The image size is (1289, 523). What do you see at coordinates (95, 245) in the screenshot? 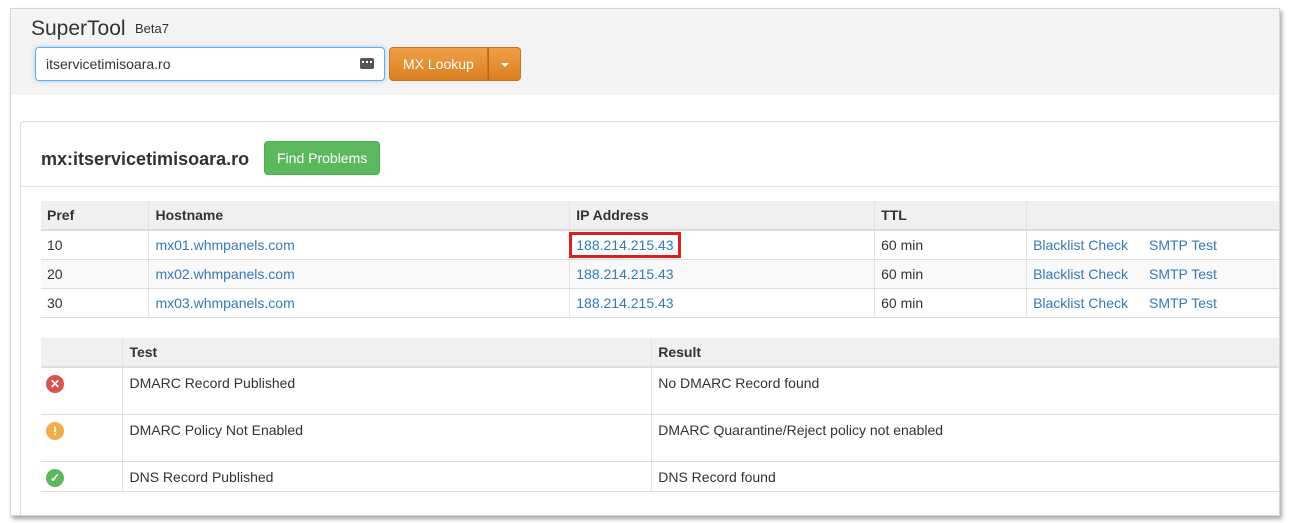
I see `pref-cell: 10` at bounding box center [95, 245].